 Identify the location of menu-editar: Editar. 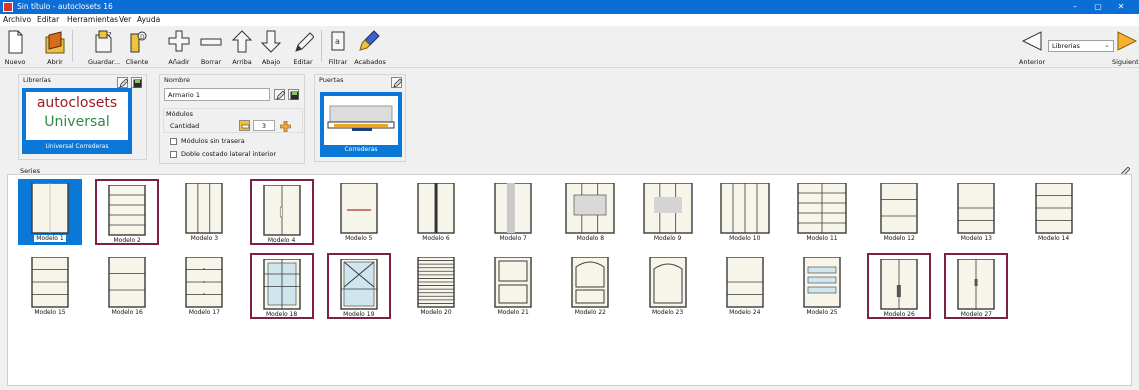
(48, 19).